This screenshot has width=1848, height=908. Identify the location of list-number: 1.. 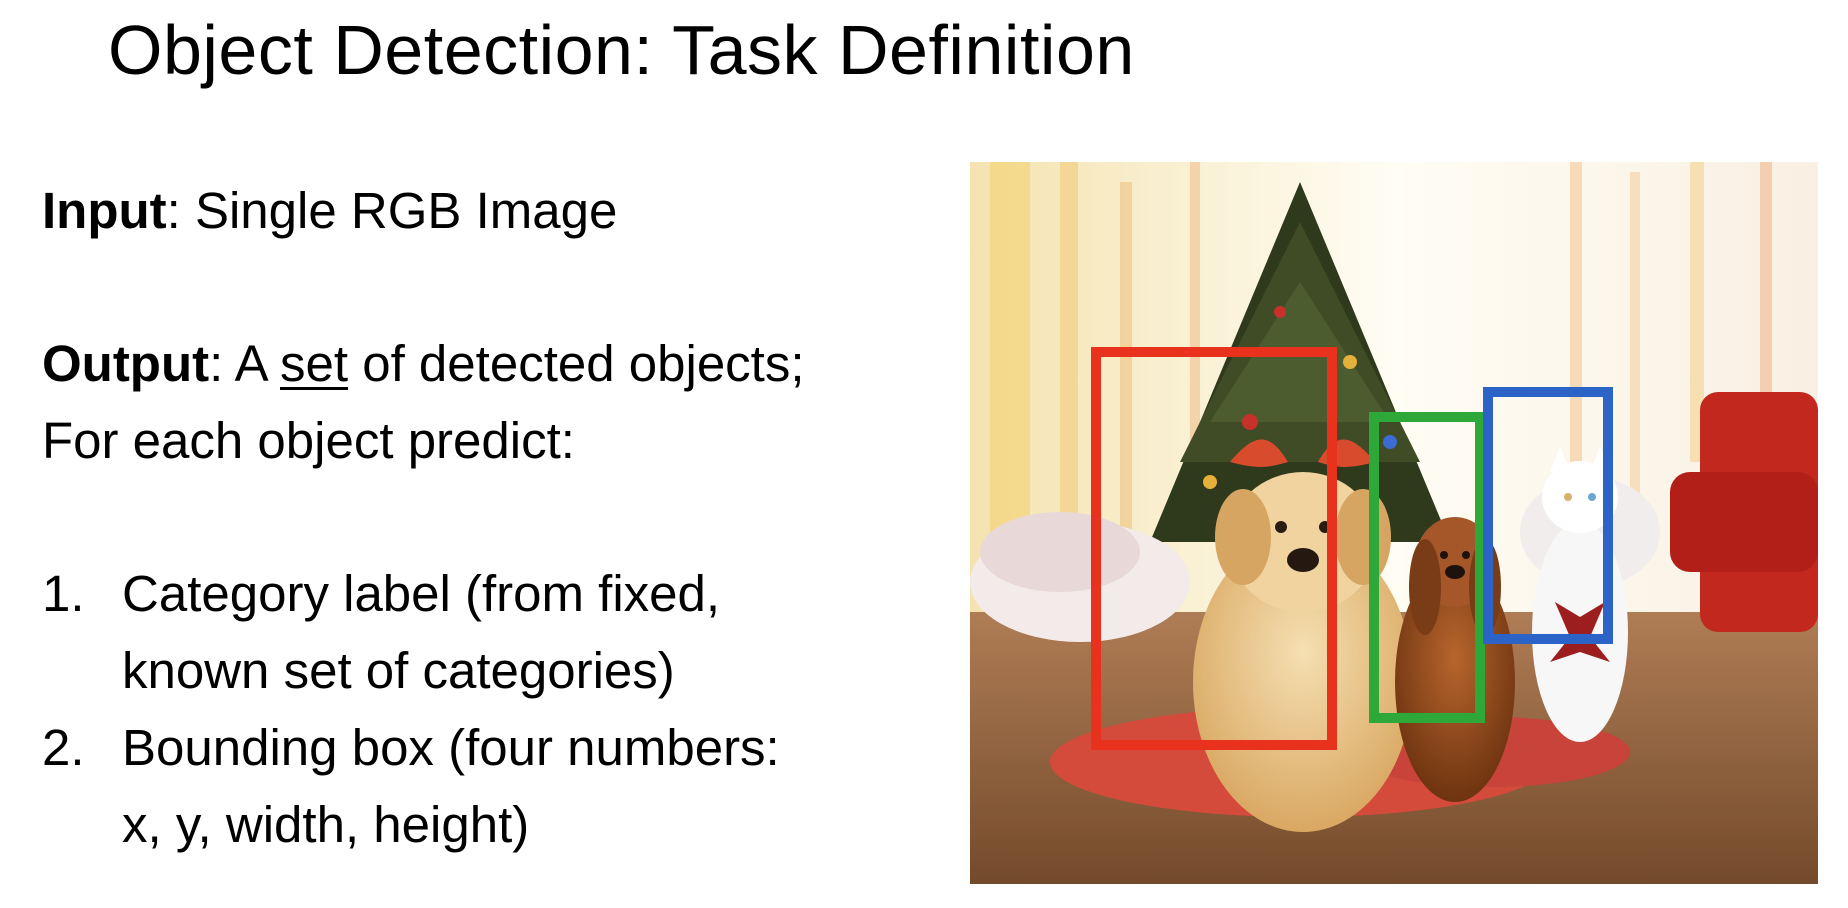
(63, 593).